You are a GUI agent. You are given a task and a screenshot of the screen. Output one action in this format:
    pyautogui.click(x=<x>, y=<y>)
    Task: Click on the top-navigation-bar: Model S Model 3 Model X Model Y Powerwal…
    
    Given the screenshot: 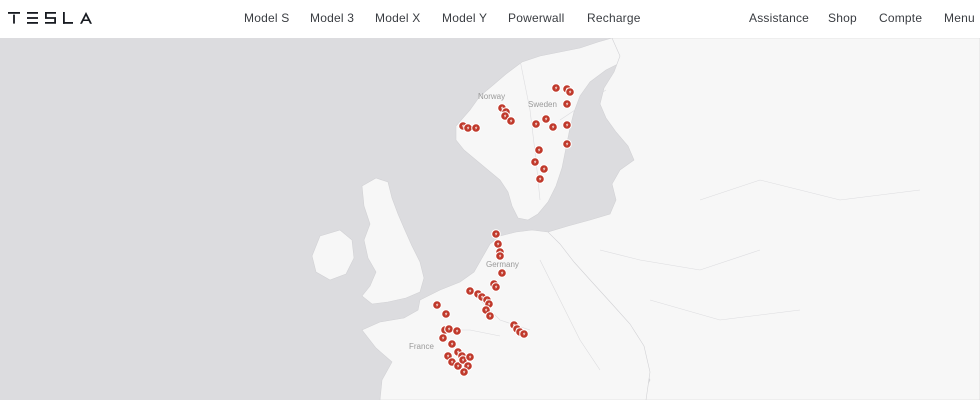 What is the action you would take?
    pyautogui.click(x=490, y=19)
    